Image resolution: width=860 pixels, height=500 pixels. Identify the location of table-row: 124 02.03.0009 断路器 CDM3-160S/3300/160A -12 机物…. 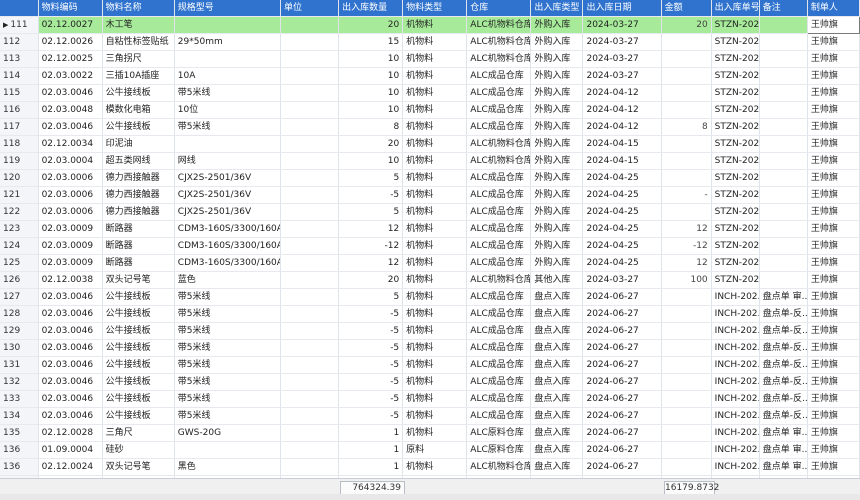
(430, 246).